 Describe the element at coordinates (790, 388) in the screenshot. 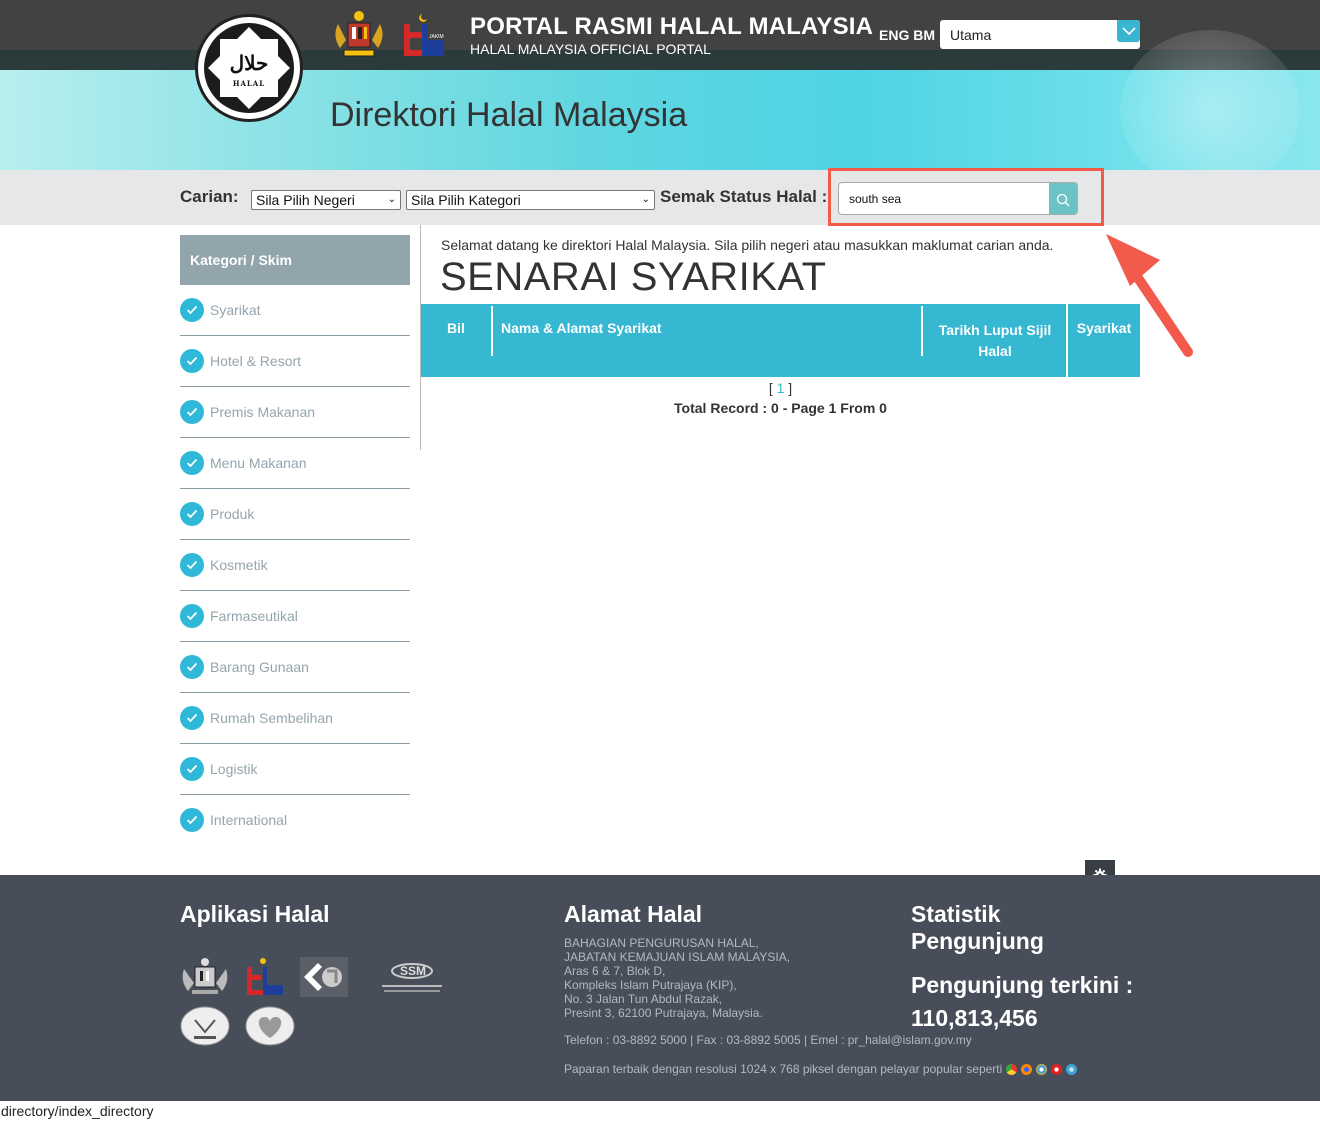

I see `pager-bracket-close: ]` at that location.